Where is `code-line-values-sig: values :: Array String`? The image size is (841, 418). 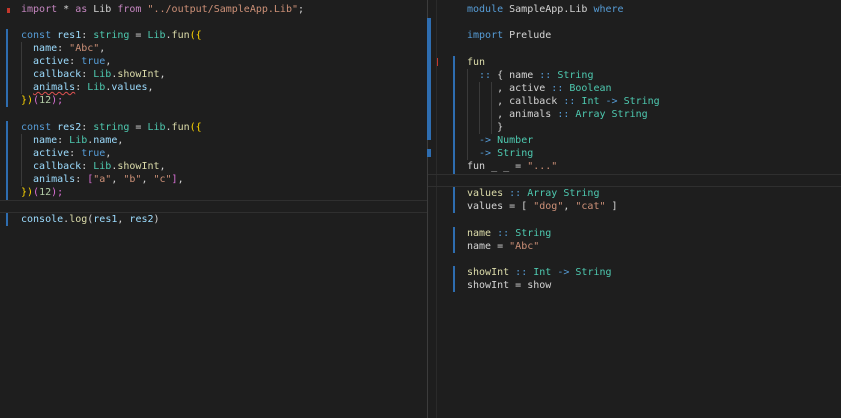
code-line-values-sig: values :: Array String is located at coordinates (634, 193).